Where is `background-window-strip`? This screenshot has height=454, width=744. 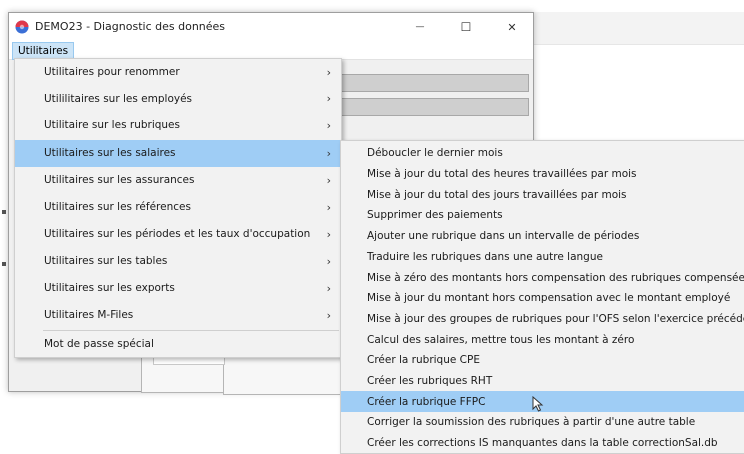 background-window-strip is located at coordinates (638, 28).